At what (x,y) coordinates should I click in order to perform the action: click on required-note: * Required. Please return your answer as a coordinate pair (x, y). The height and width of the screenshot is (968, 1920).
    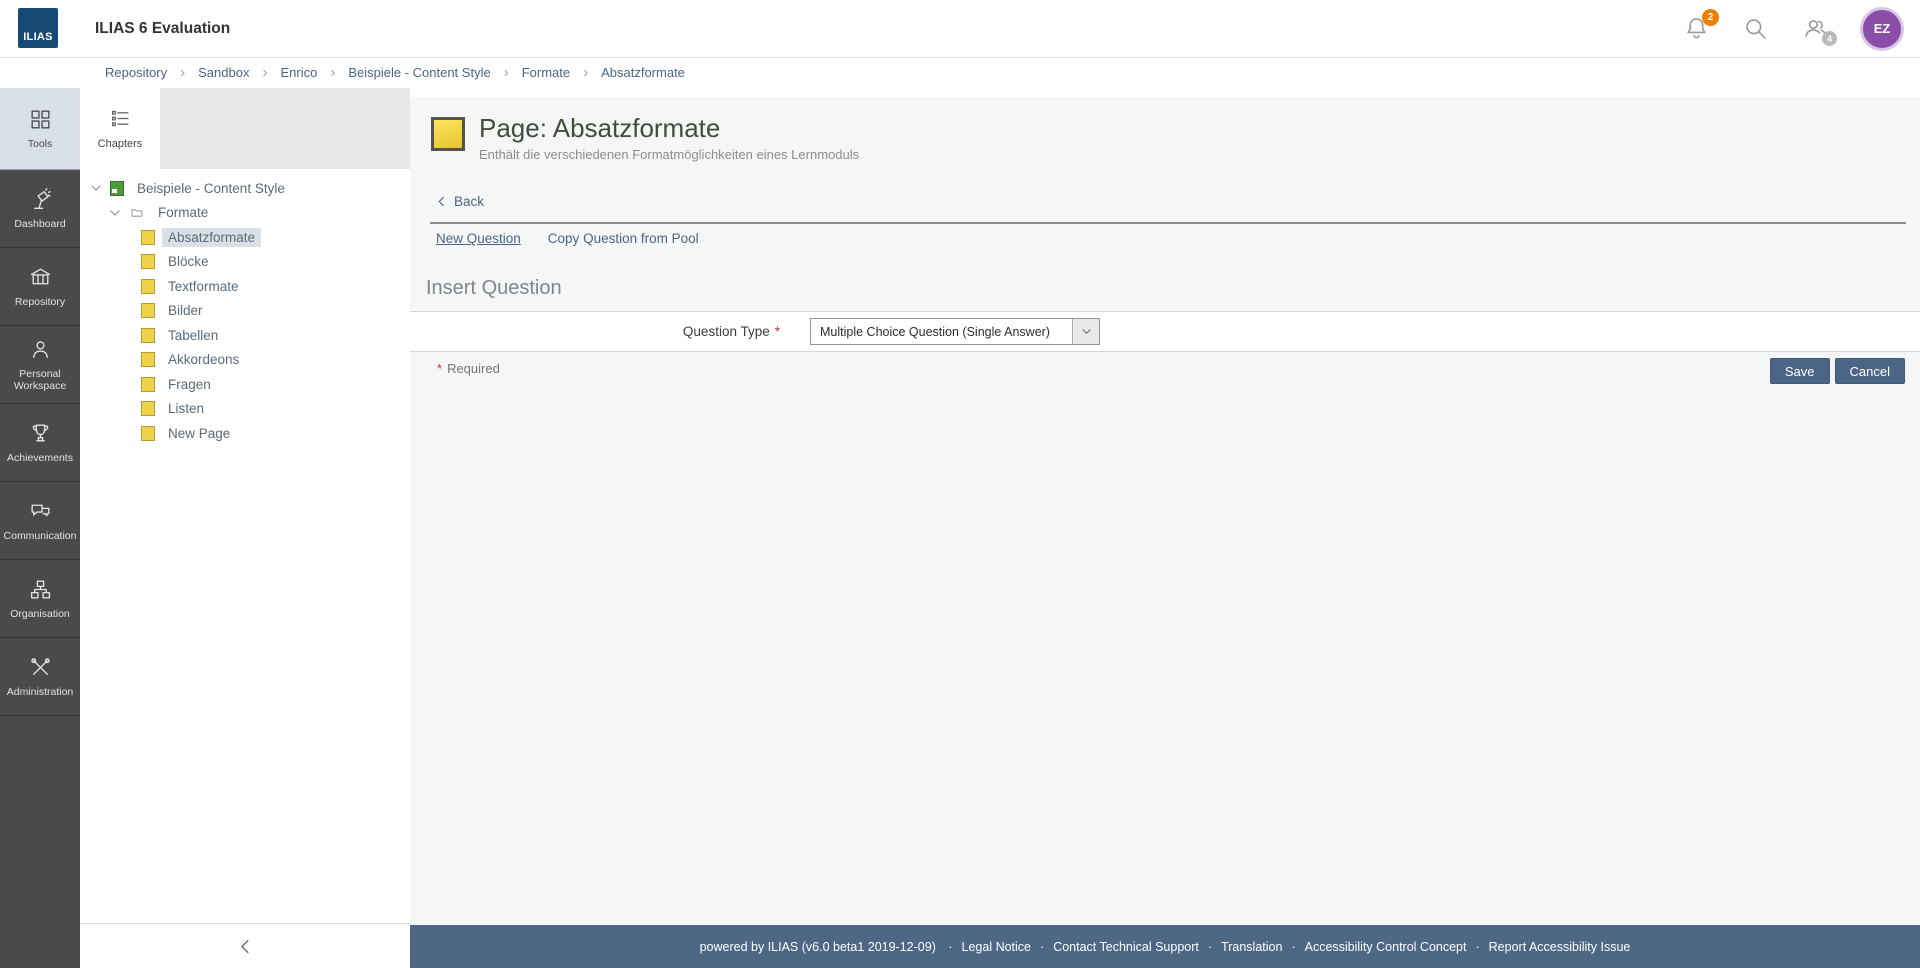
    Looking at the image, I should click on (468, 368).